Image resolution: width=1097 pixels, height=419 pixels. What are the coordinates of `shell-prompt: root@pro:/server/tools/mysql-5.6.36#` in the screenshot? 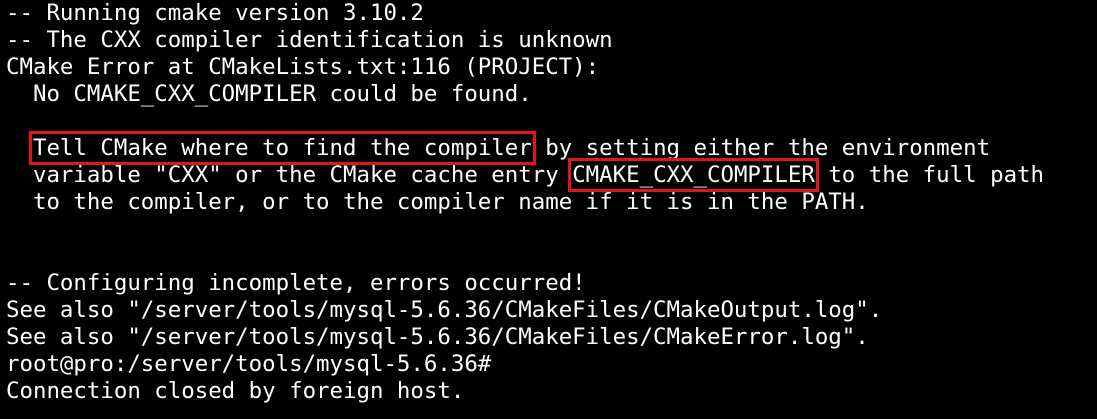 It's located at (551, 364).